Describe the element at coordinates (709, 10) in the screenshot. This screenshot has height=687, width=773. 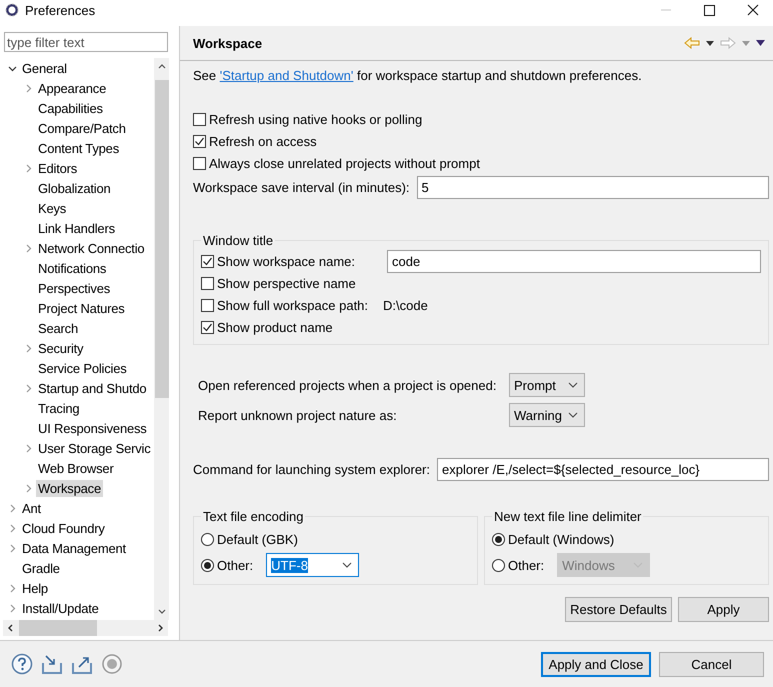
I see `maximize-icon` at that location.